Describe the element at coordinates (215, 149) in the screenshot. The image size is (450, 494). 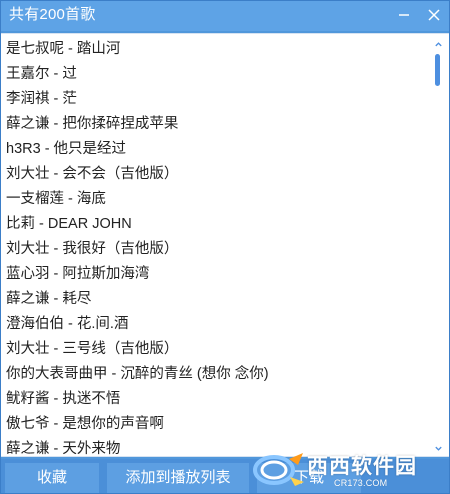
I see `song-list-item: h3R3 - 他只是经过` at that location.